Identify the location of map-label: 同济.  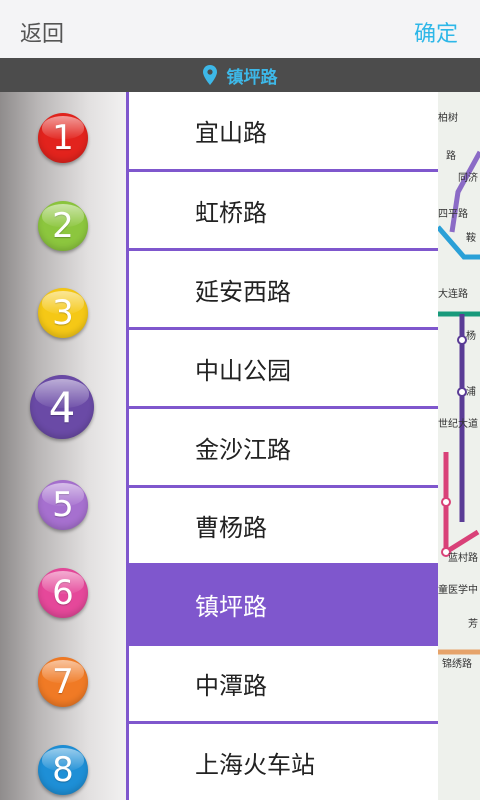
(468, 178).